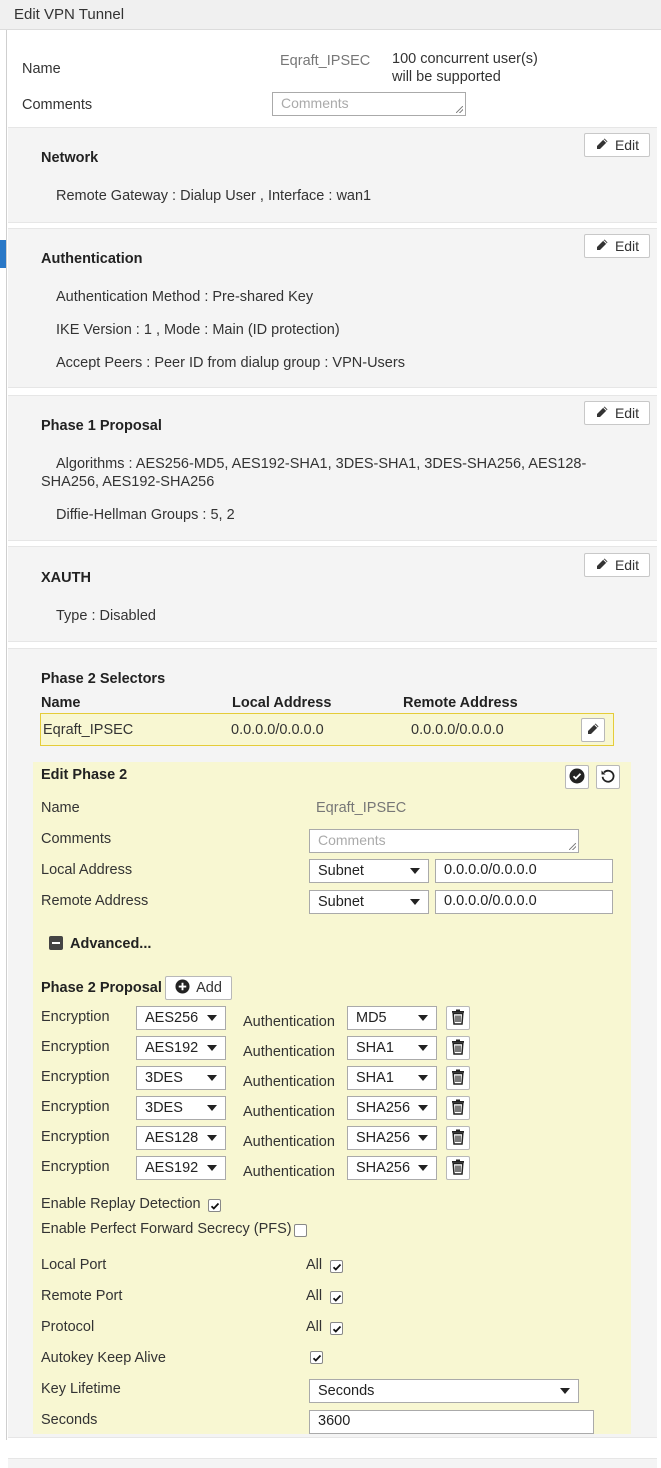 This screenshot has width=661, height=1468. What do you see at coordinates (145, 515) in the screenshot?
I see `dh-groups-text: Diffie-Hellman Groups : 5, 2` at bounding box center [145, 515].